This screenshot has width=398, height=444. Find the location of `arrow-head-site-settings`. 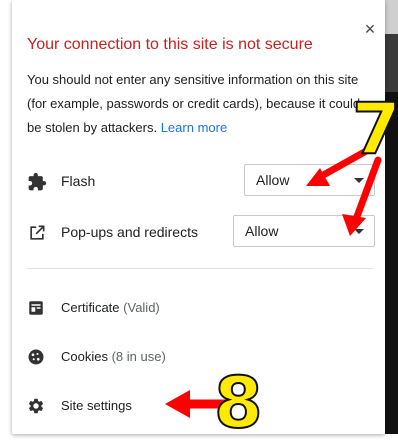

arrow-head-site-settings is located at coordinates (177, 404).